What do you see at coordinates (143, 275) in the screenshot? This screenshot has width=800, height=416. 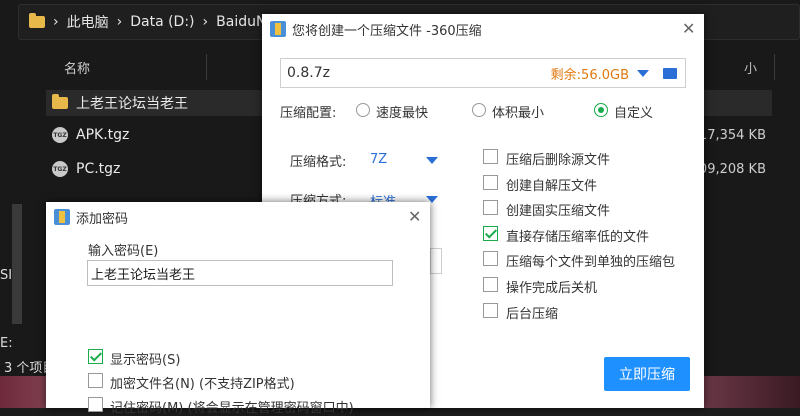 I see `password-value: 上老王论坛当老王` at bounding box center [143, 275].